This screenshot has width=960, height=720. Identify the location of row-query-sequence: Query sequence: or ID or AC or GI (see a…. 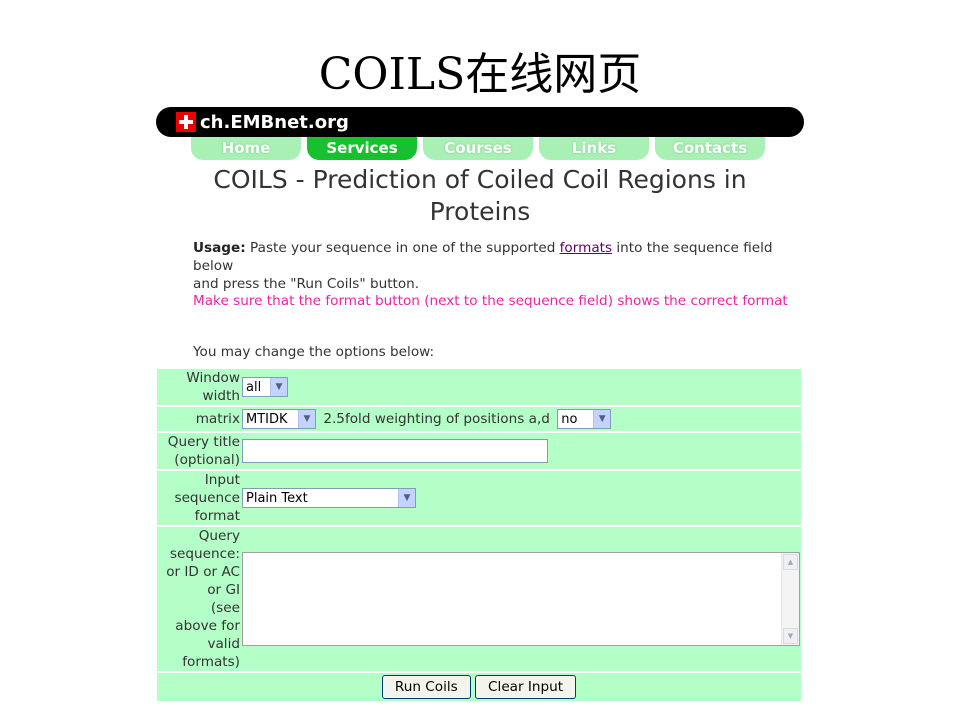
(479, 599).